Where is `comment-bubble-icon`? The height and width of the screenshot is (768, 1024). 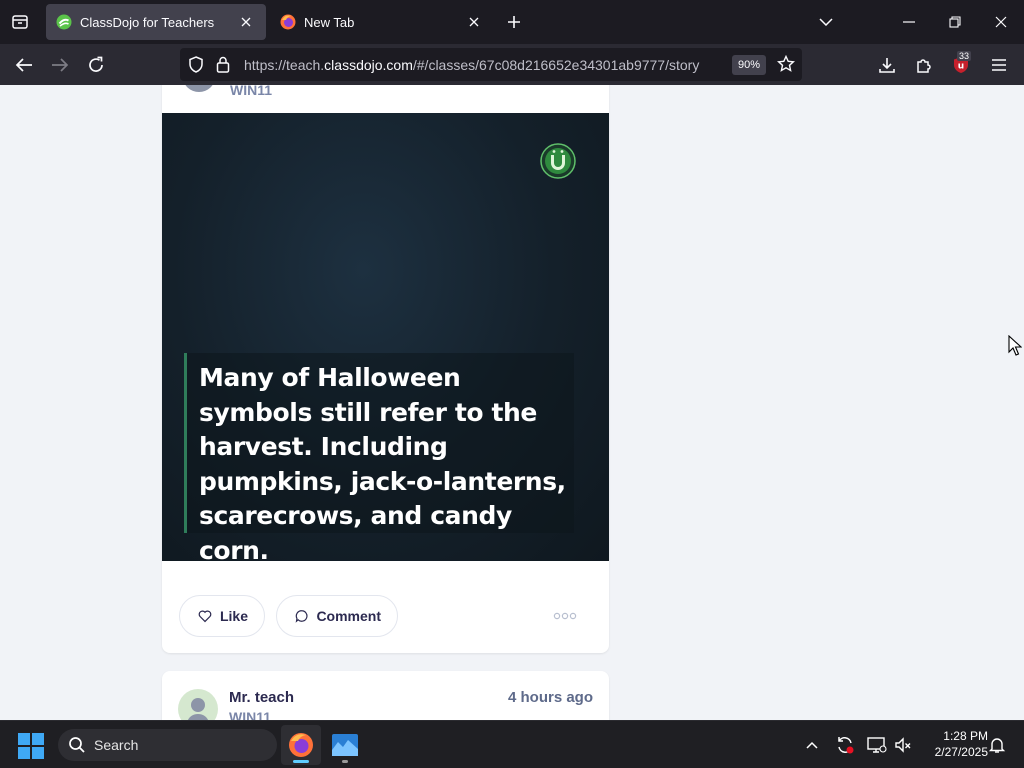 comment-bubble-icon is located at coordinates (301, 616).